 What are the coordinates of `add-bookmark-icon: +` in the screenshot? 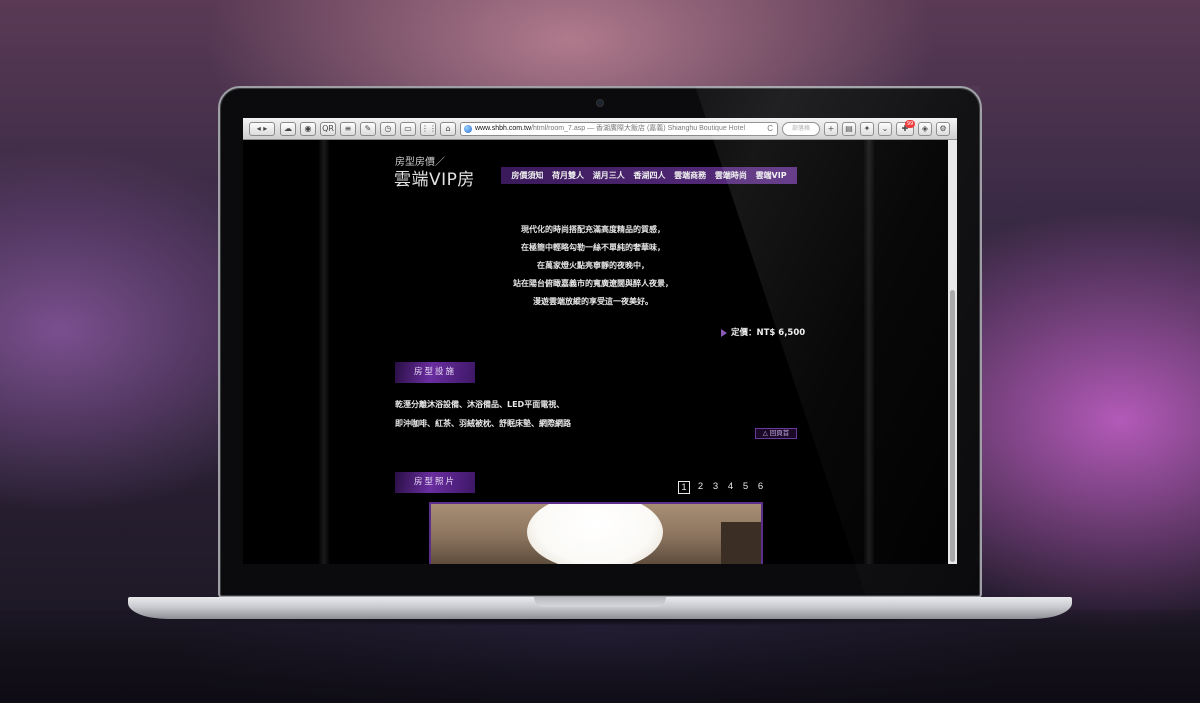 It's located at (831, 129).